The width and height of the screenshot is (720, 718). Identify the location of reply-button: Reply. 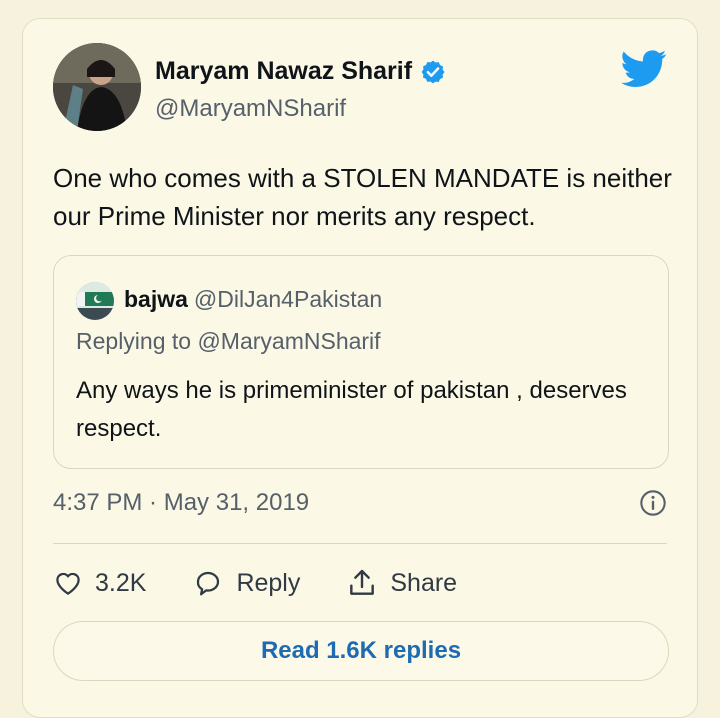
(246, 583).